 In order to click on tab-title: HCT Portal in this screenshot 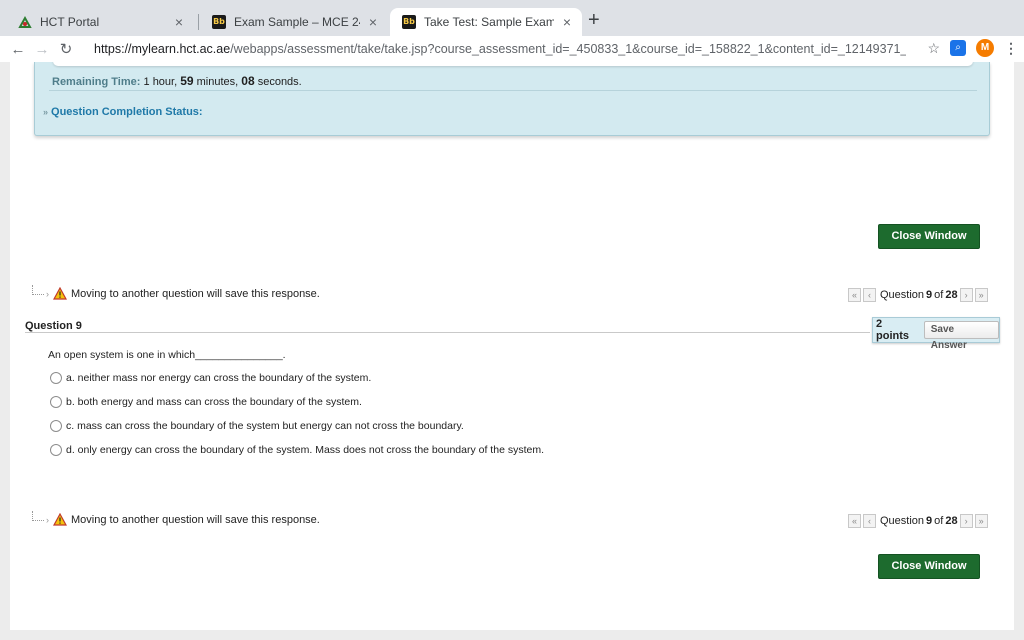, I will do `click(70, 22)`.